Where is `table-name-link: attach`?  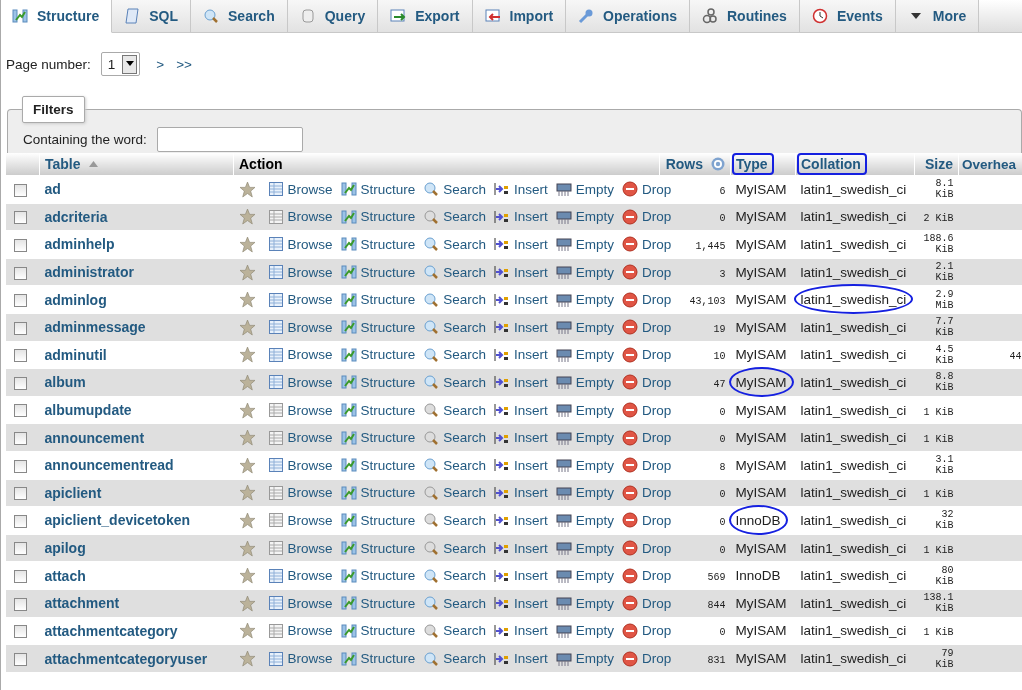
table-name-link: attach is located at coordinates (65, 575).